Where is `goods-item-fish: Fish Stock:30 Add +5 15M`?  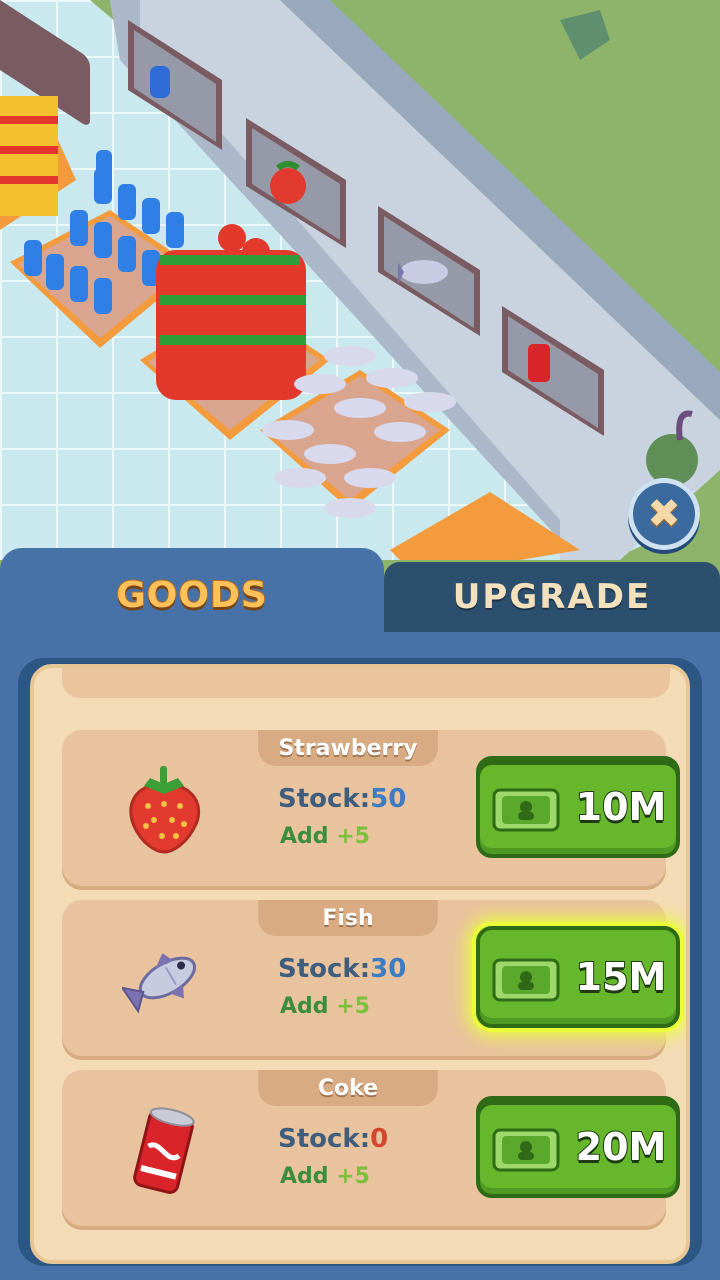
goods-item-fish: Fish Stock:30 Add +5 15M is located at coordinates (371, 978).